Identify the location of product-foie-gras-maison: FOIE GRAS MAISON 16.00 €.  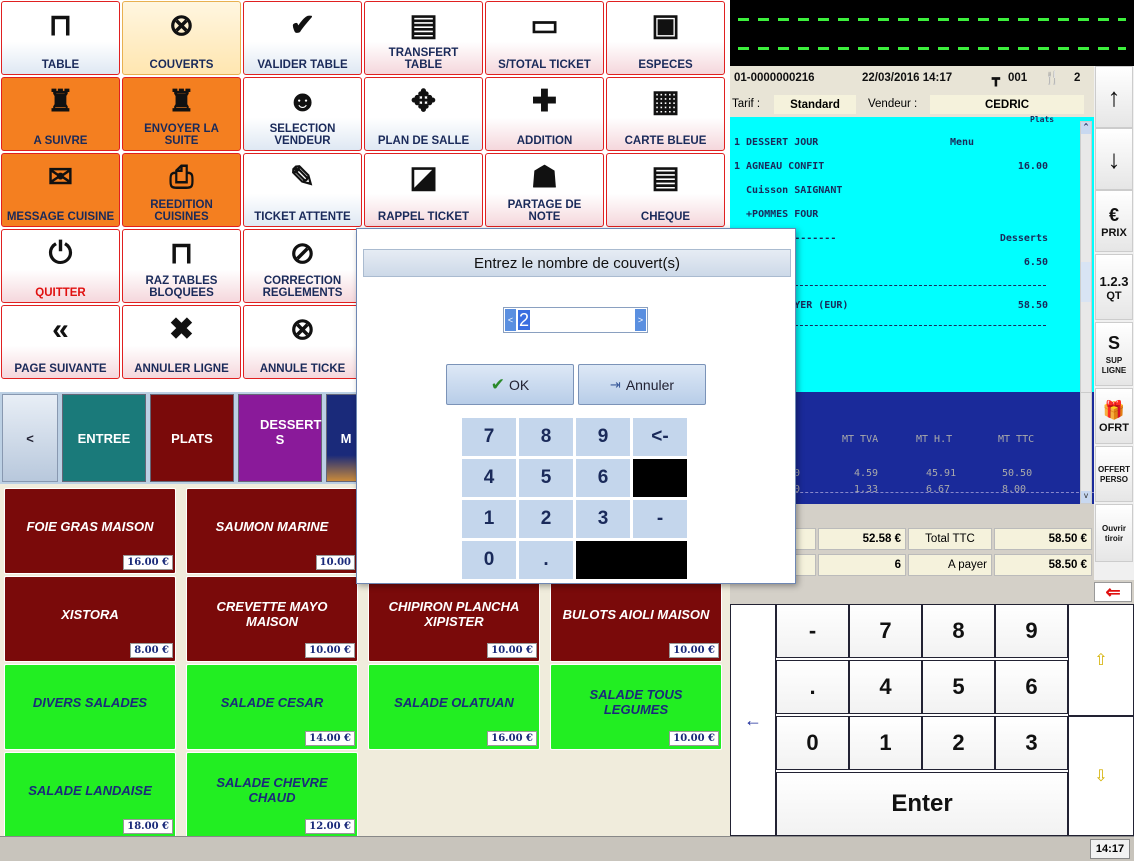
(90, 531).